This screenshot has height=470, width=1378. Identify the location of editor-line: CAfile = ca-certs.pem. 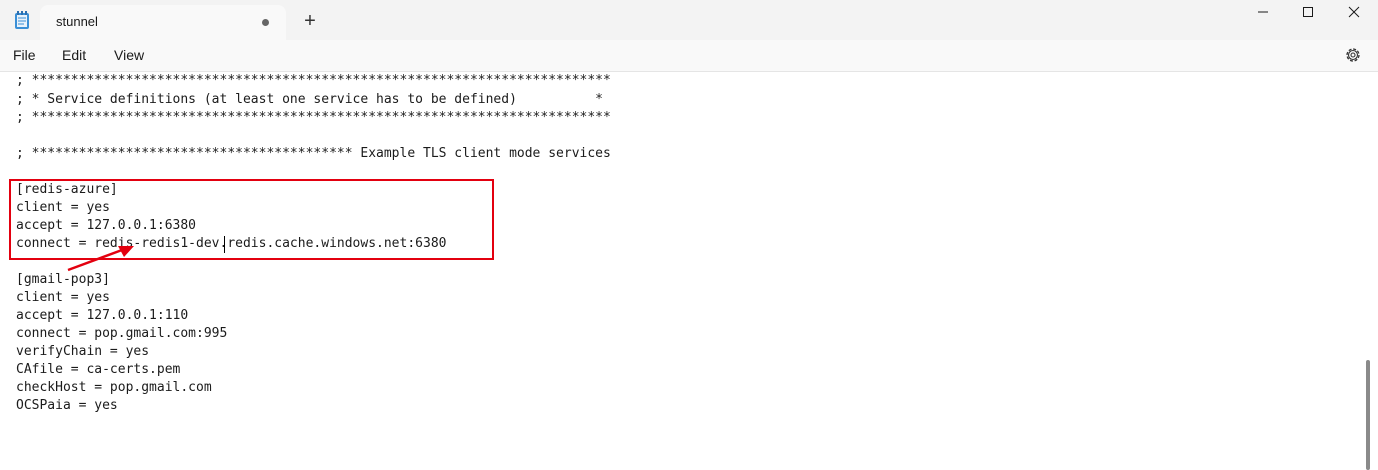
(98, 369).